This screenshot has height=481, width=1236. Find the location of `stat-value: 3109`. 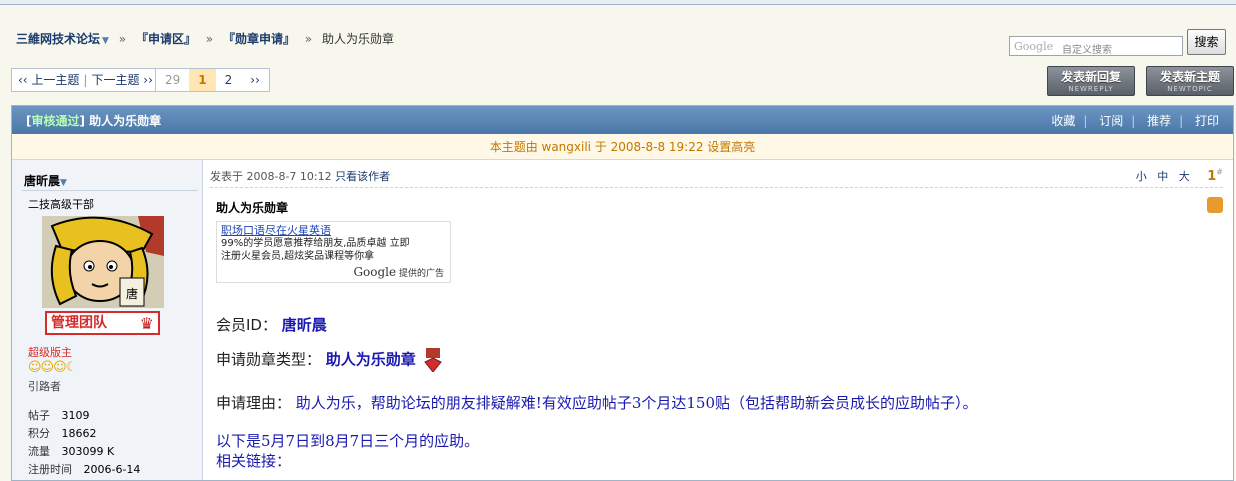

stat-value: 3109 is located at coordinates (75, 415).